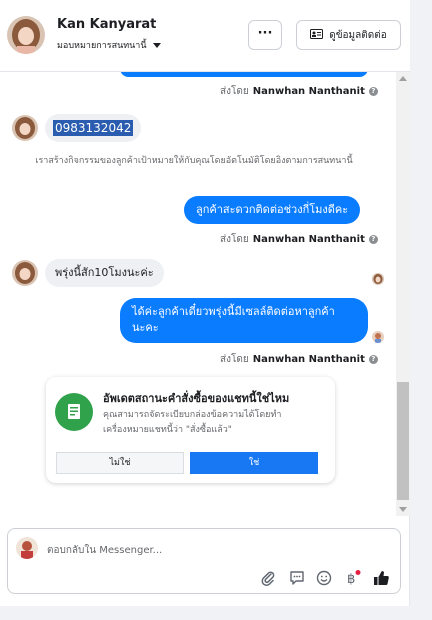 Image resolution: width=432 pixels, height=620 pixels. What do you see at coordinates (74, 412) in the screenshot?
I see `order-icon` at bounding box center [74, 412].